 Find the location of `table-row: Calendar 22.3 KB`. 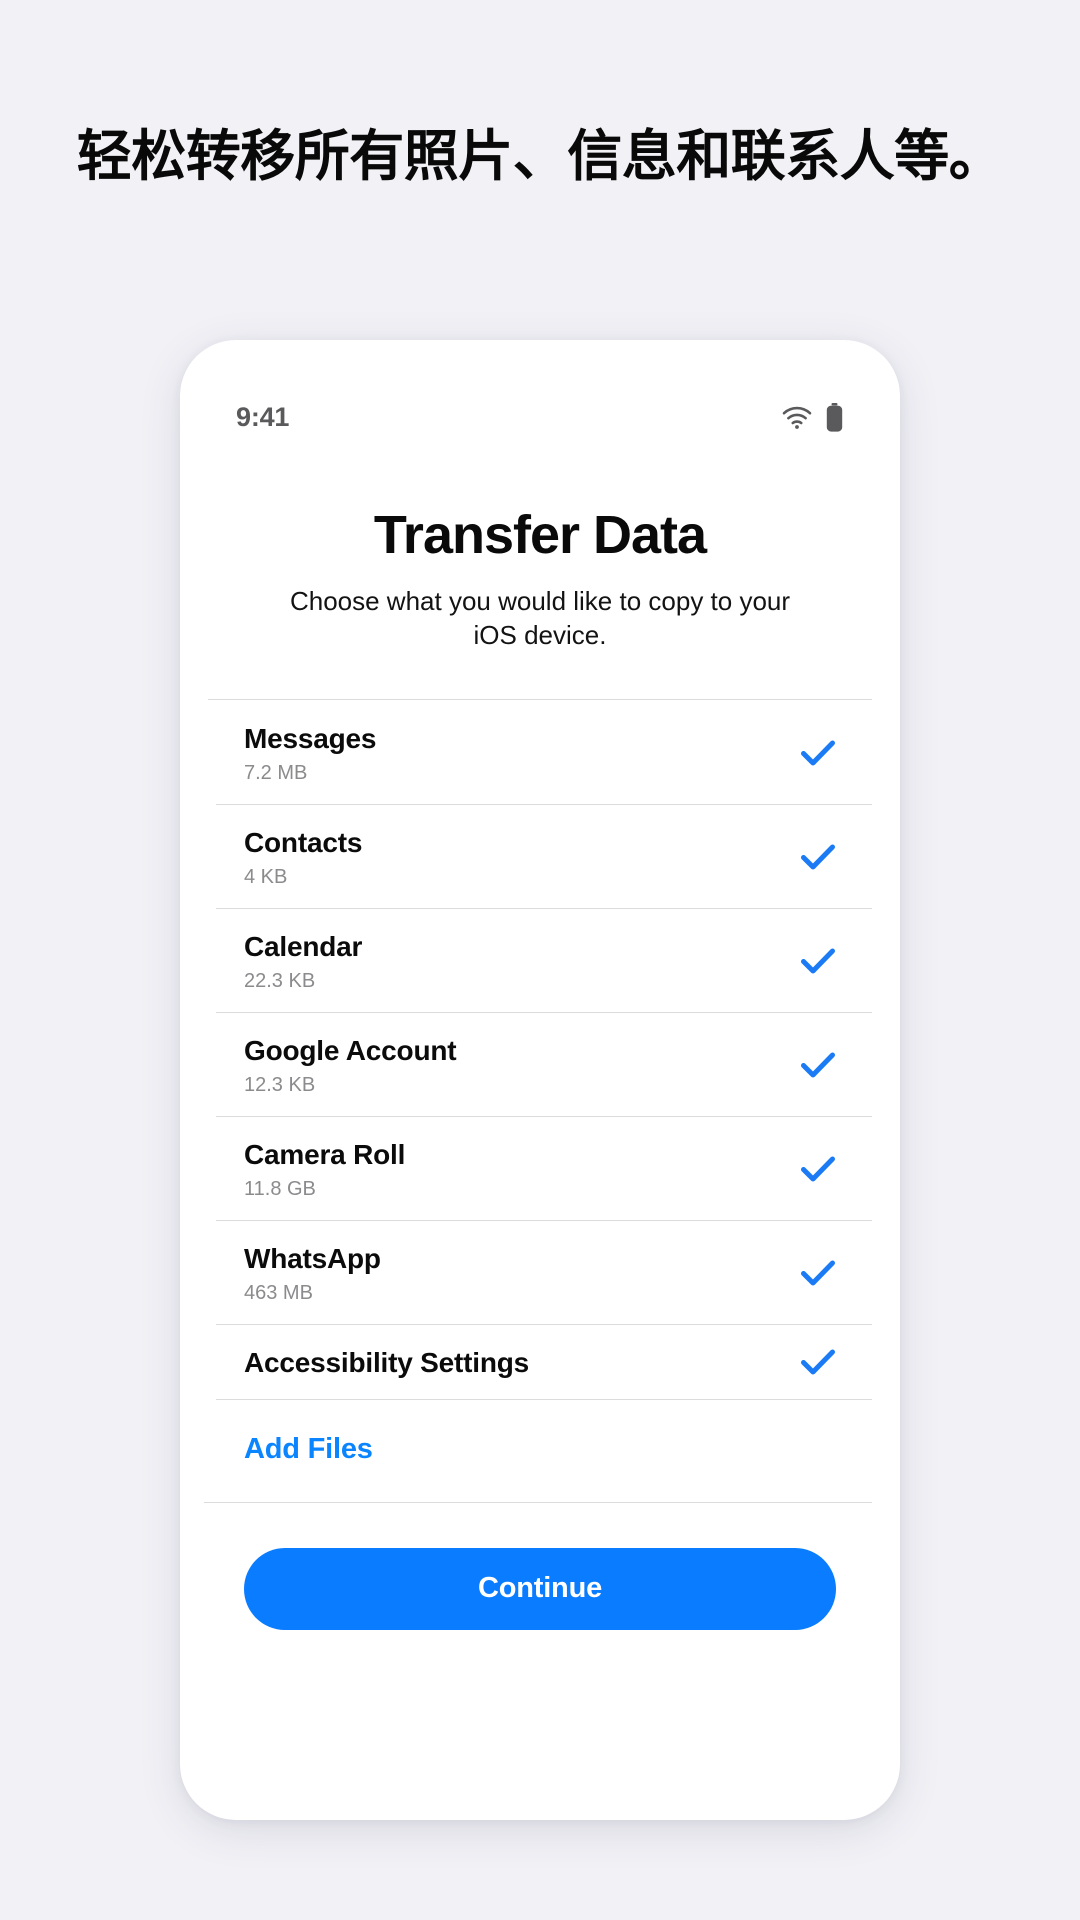

table-row: Calendar 22.3 KB is located at coordinates (540, 959).